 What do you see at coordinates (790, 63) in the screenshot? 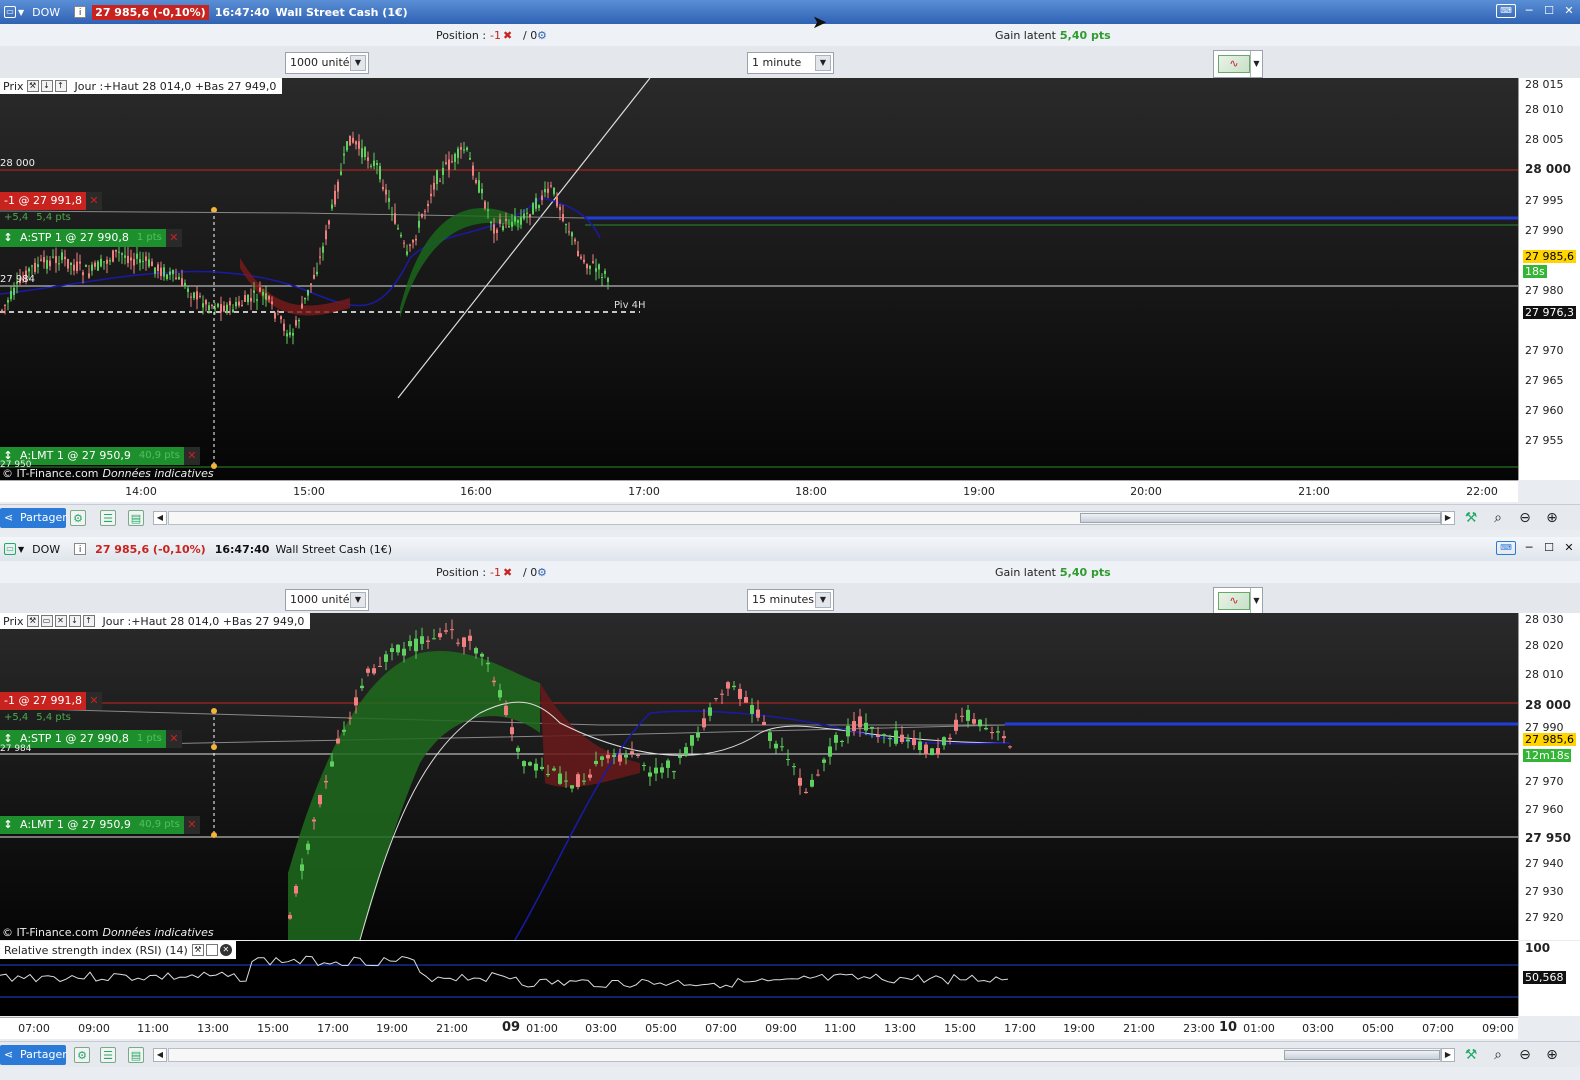
I see `interval-select: 1 minute ▼` at bounding box center [790, 63].